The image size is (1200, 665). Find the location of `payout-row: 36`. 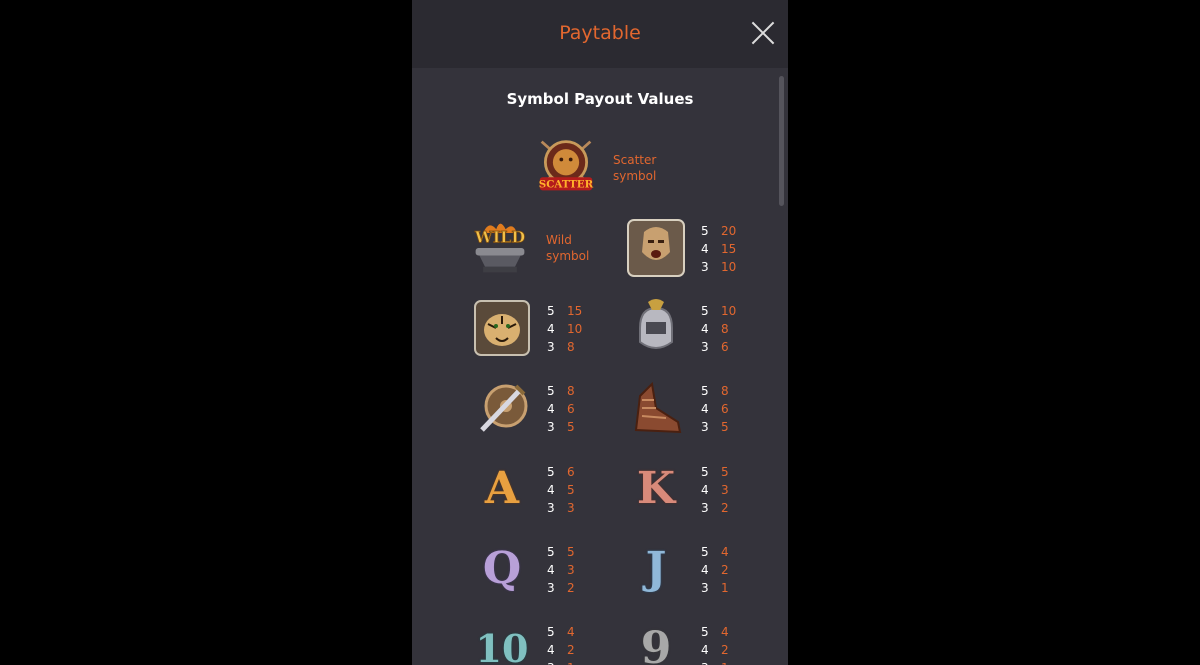

payout-row: 36 is located at coordinates (731, 347).